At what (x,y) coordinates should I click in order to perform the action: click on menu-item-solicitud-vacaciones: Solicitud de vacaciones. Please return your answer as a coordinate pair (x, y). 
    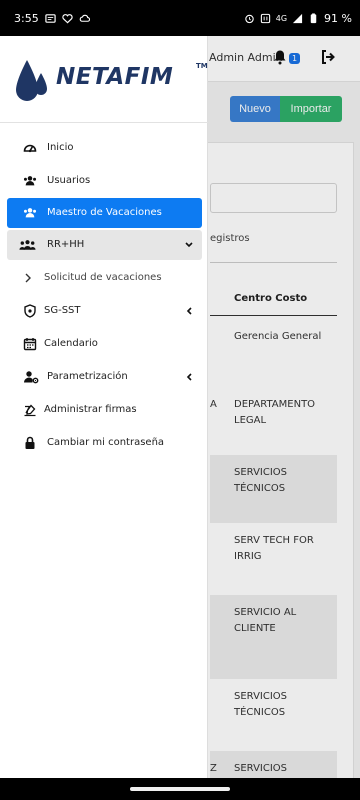
    Looking at the image, I should click on (104, 278).